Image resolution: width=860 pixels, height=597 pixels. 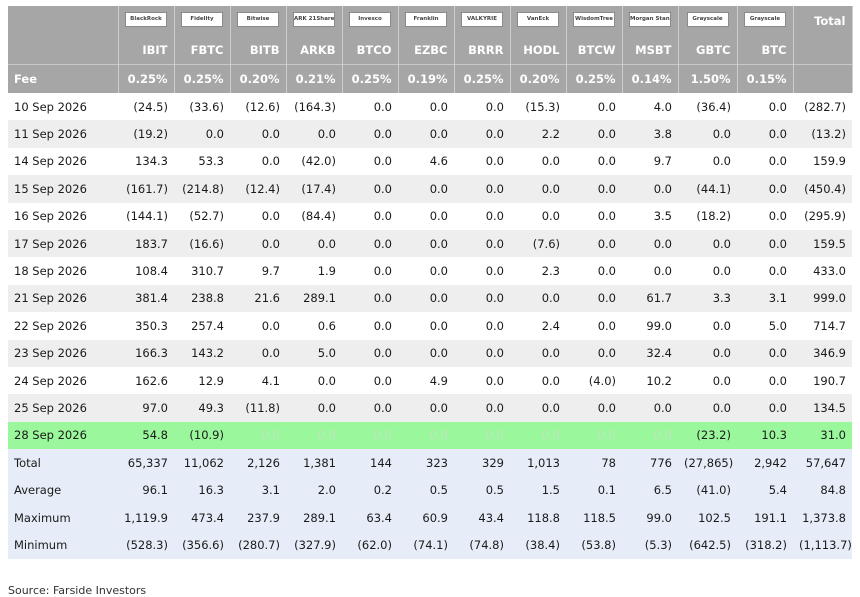 What do you see at coordinates (202, 435) in the screenshot?
I see `flow-value-cell: (10.9)` at bounding box center [202, 435].